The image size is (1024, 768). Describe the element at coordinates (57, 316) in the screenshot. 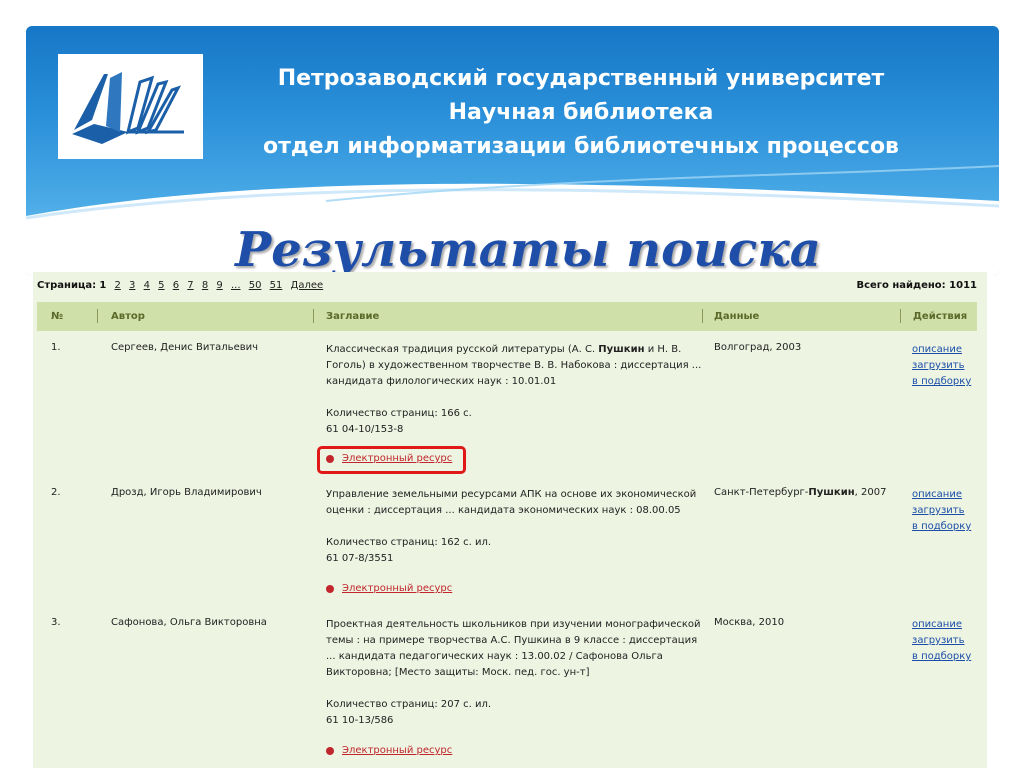

I see `column-num: №` at that location.